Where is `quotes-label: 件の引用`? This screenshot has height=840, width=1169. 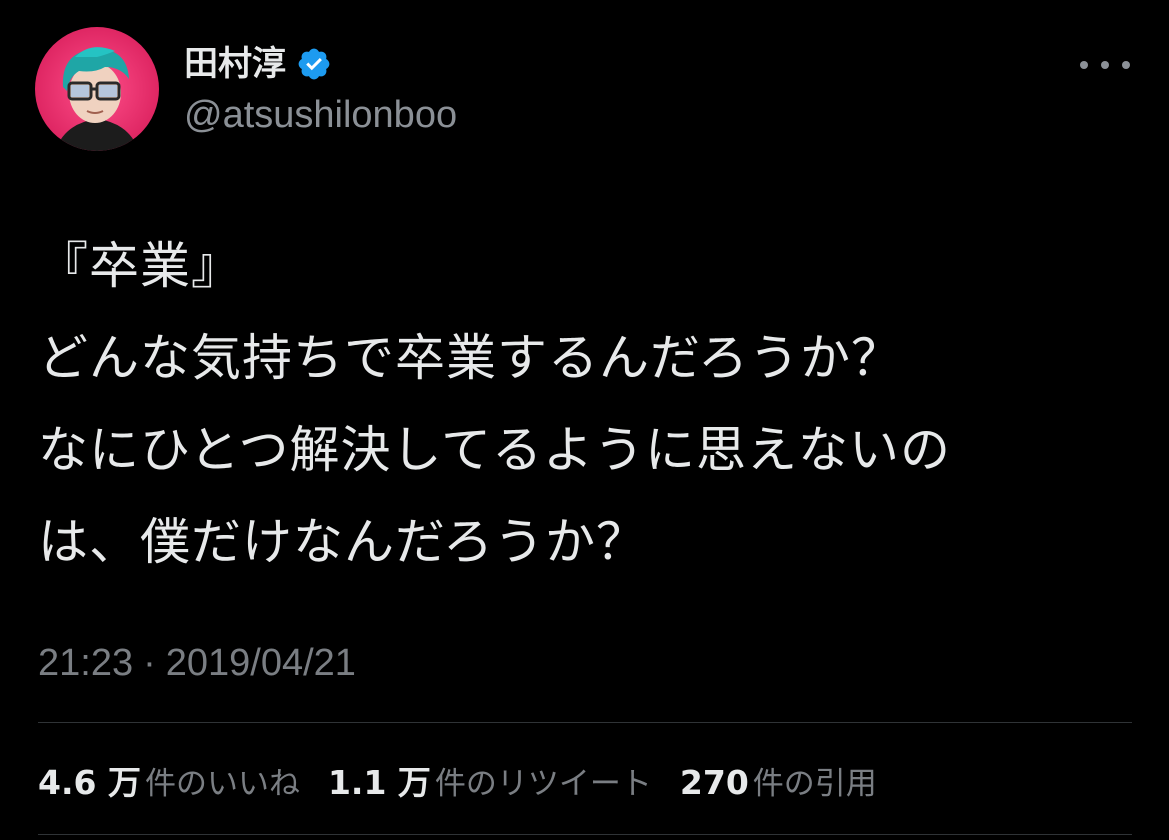
quotes-label: 件の引用 is located at coordinates (814, 783).